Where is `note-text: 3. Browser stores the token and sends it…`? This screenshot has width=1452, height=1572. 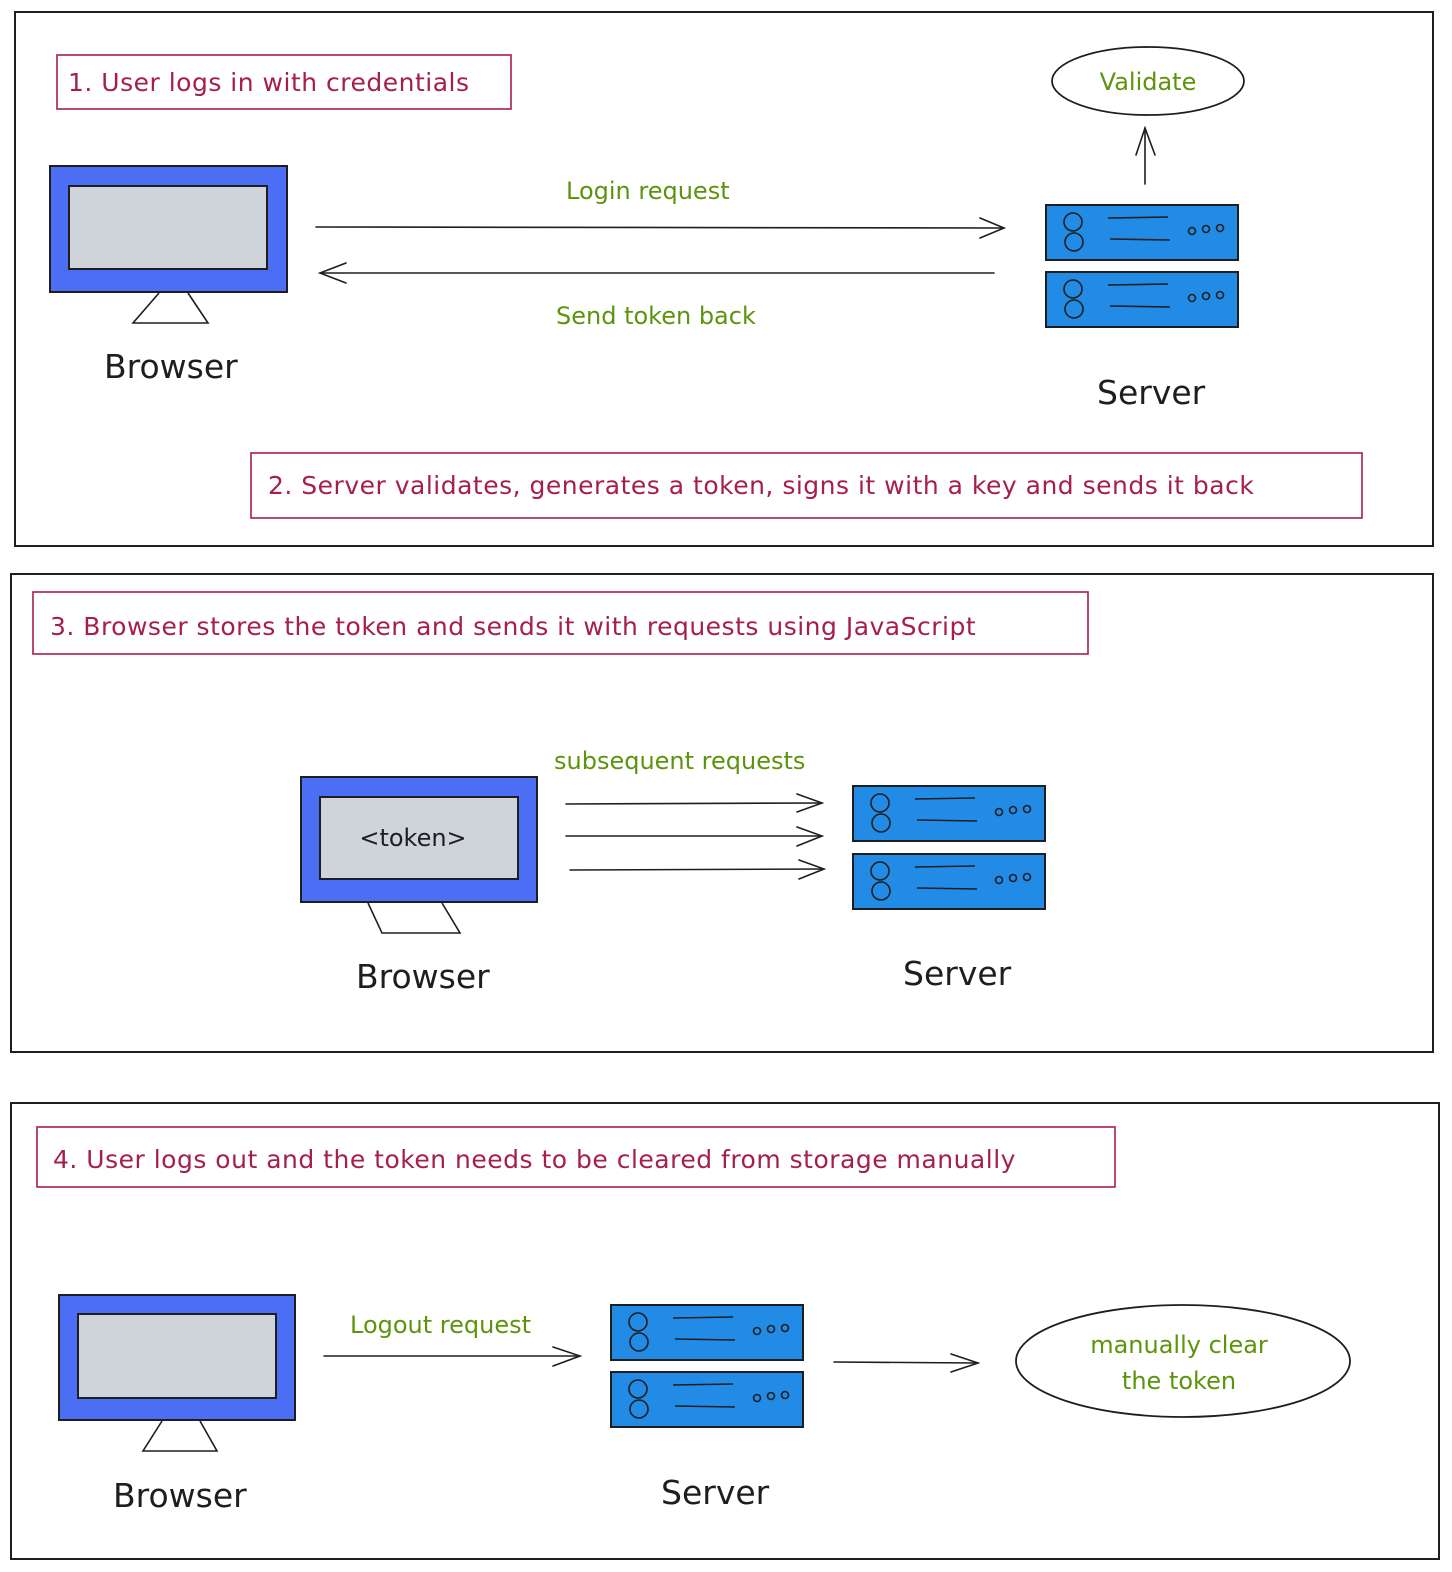 note-text: 3. Browser stores the token and sends it… is located at coordinates (513, 626).